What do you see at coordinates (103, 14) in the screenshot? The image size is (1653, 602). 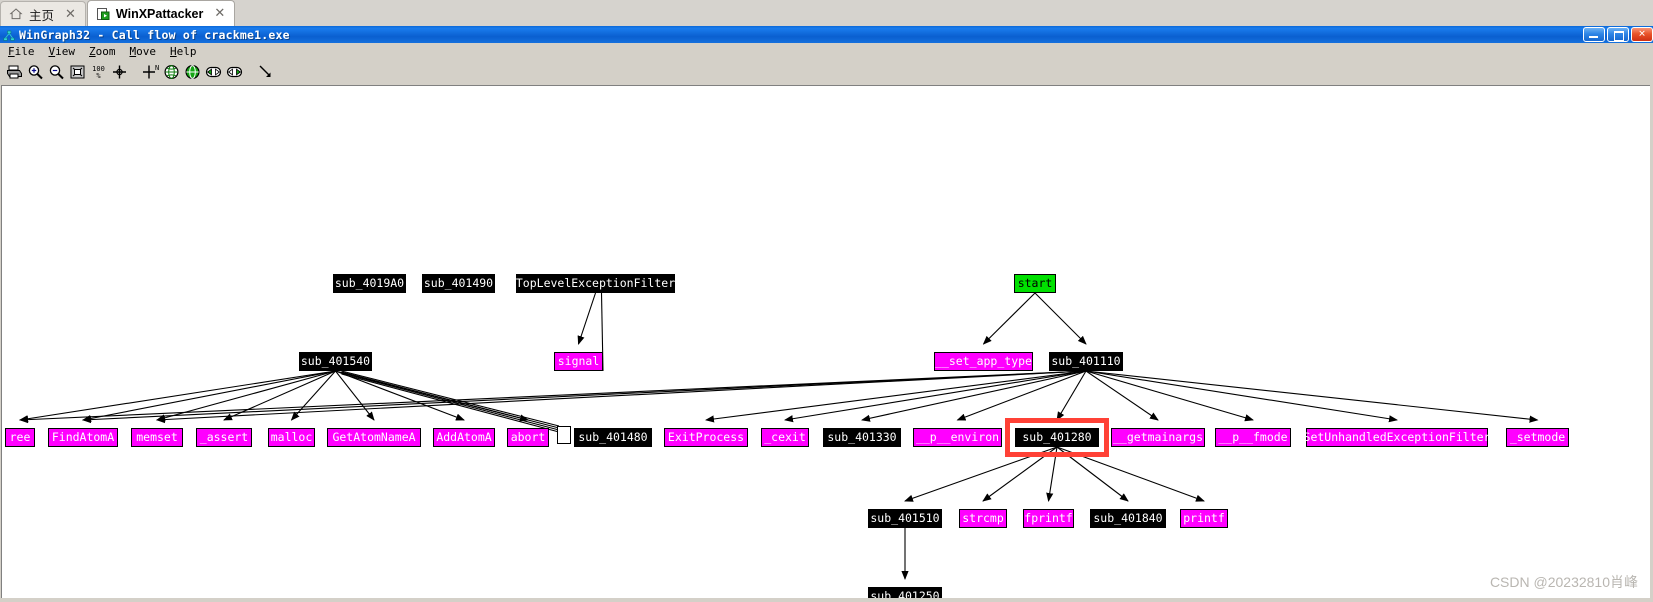 I see `app-icon` at bounding box center [103, 14].